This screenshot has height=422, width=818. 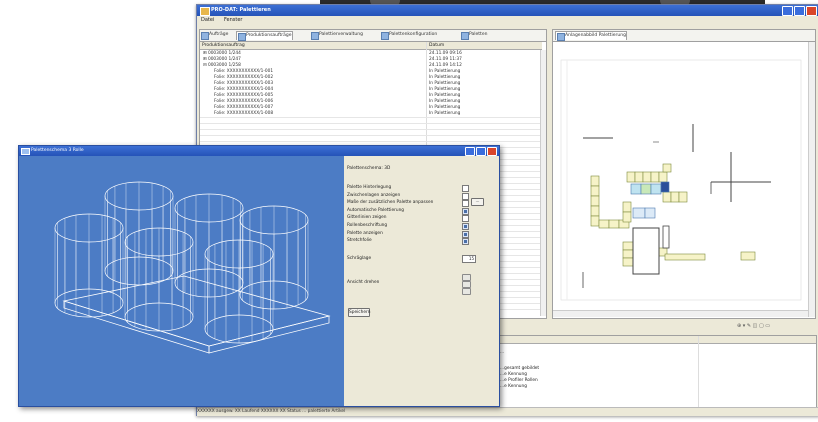 What do you see at coordinates (363, 282) in the screenshot?
I see `view-label: Ansicht drehen` at bounding box center [363, 282].